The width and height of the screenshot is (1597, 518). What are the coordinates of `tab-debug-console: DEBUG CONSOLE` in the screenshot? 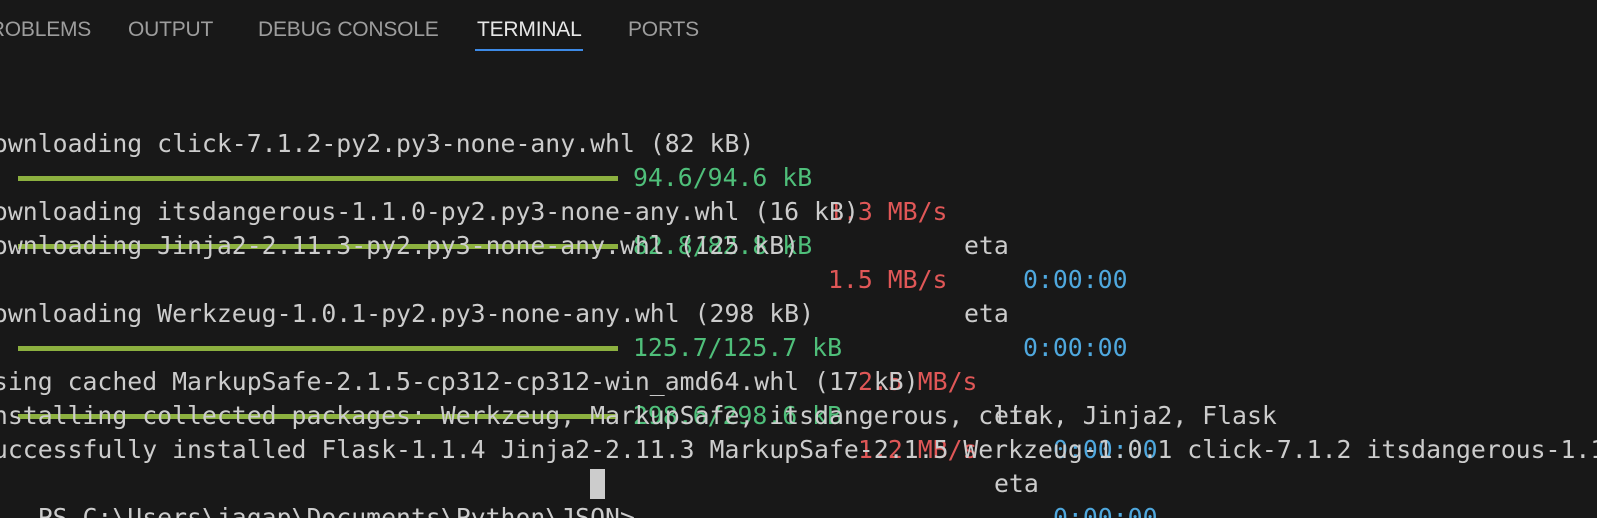 It's located at (348, 30).